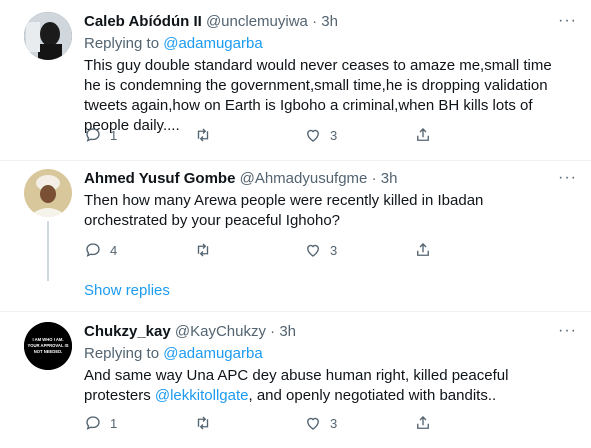 The height and width of the screenshot is (448, 591). What do you see at coordinates (127, 331) in the screenshot?
I see `display-name: Chukzy_kay` at bounding box center [127, 331].